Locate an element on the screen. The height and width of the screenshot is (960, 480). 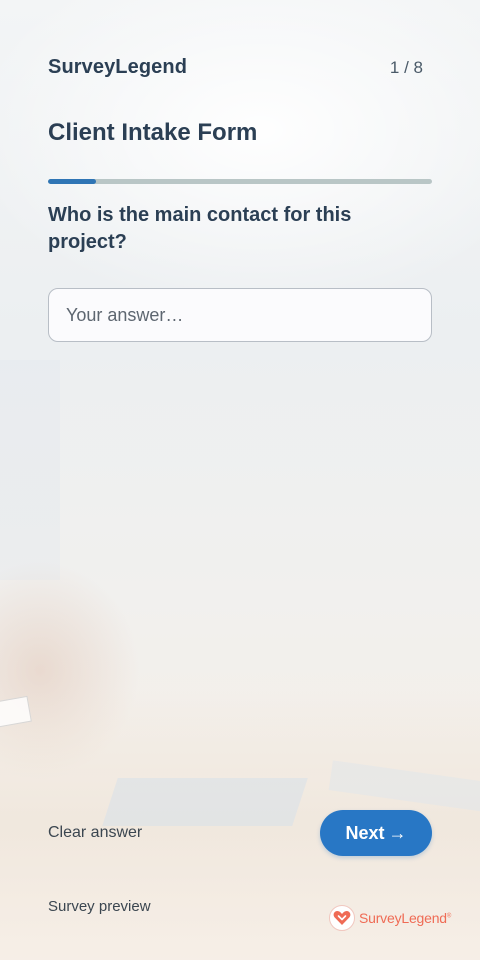
answer-input is located at coordinates (240, 315).